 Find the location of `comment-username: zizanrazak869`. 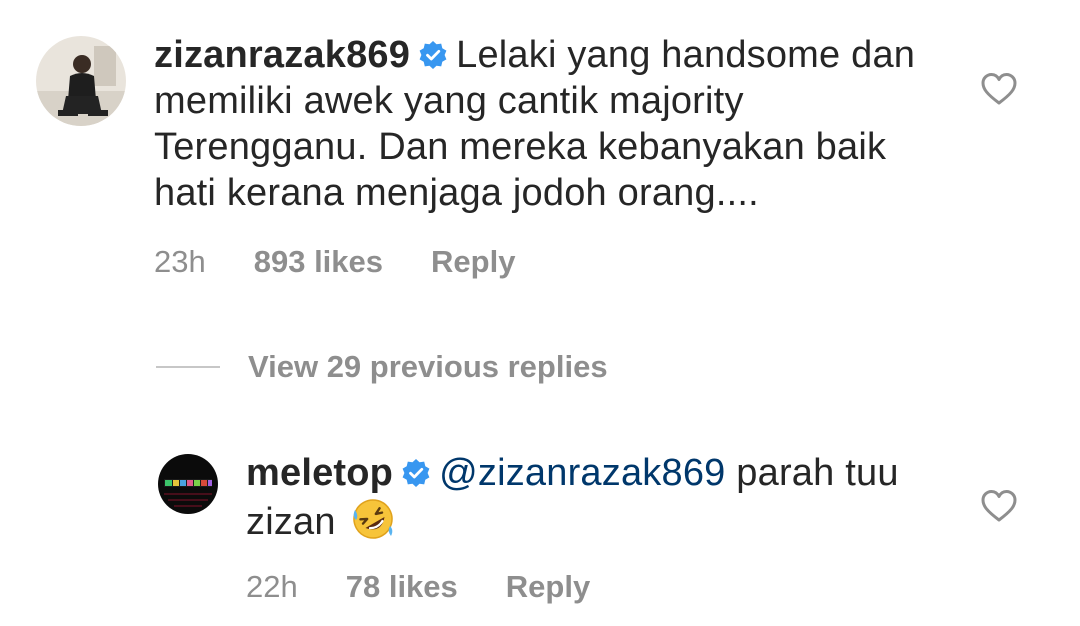

comment-username: zizanrazak869 is located at coordinates (282, 55).